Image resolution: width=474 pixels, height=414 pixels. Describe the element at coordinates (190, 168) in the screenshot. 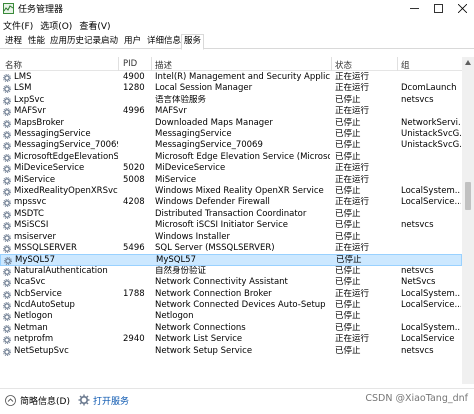

I see `service-description: MiDeviceService` at that location.